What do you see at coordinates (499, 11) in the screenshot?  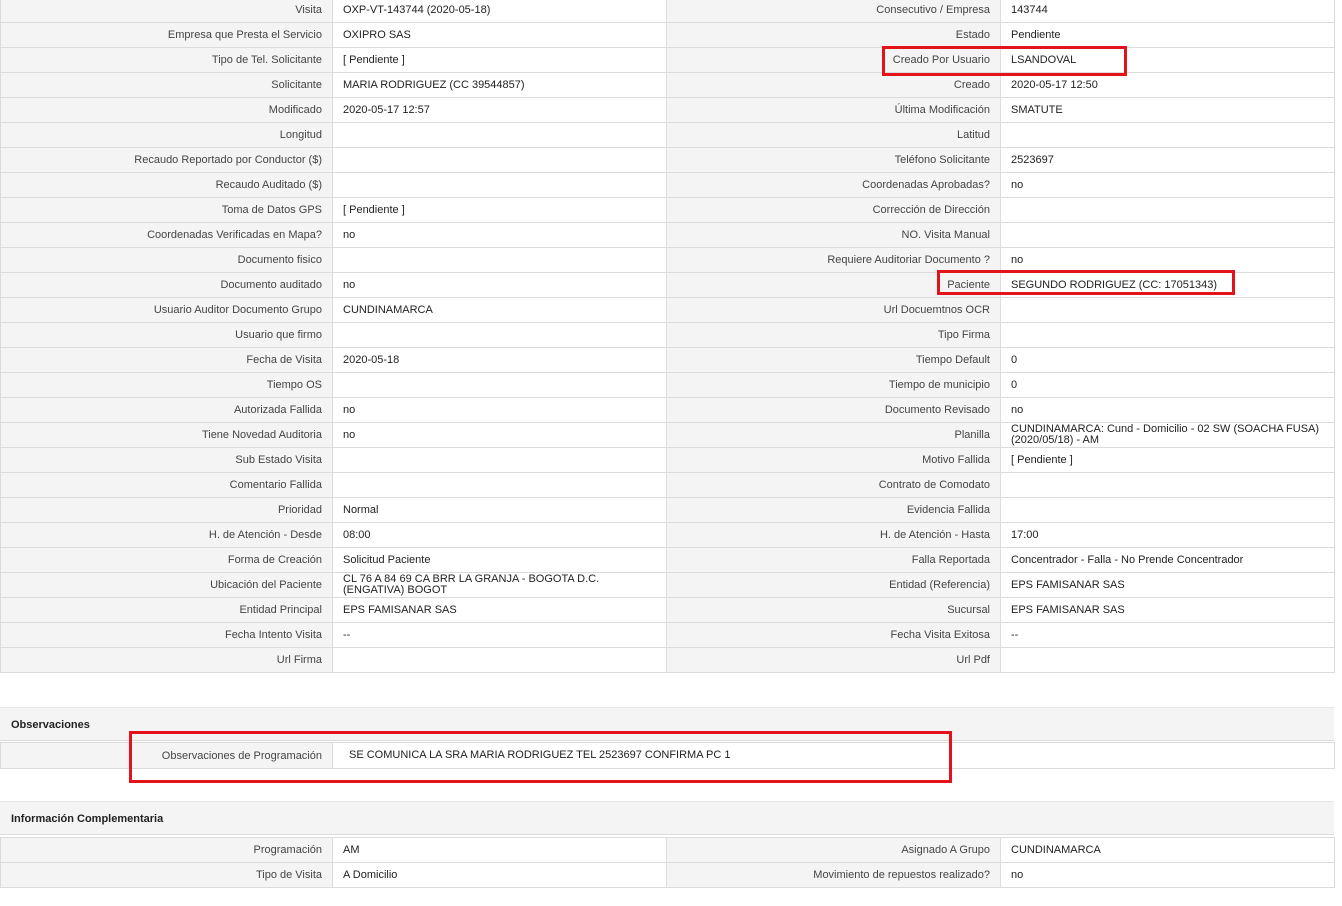 I see `field-value: OXP-VT-143744 (2020-05-18)` at bounding box center [499, 11].